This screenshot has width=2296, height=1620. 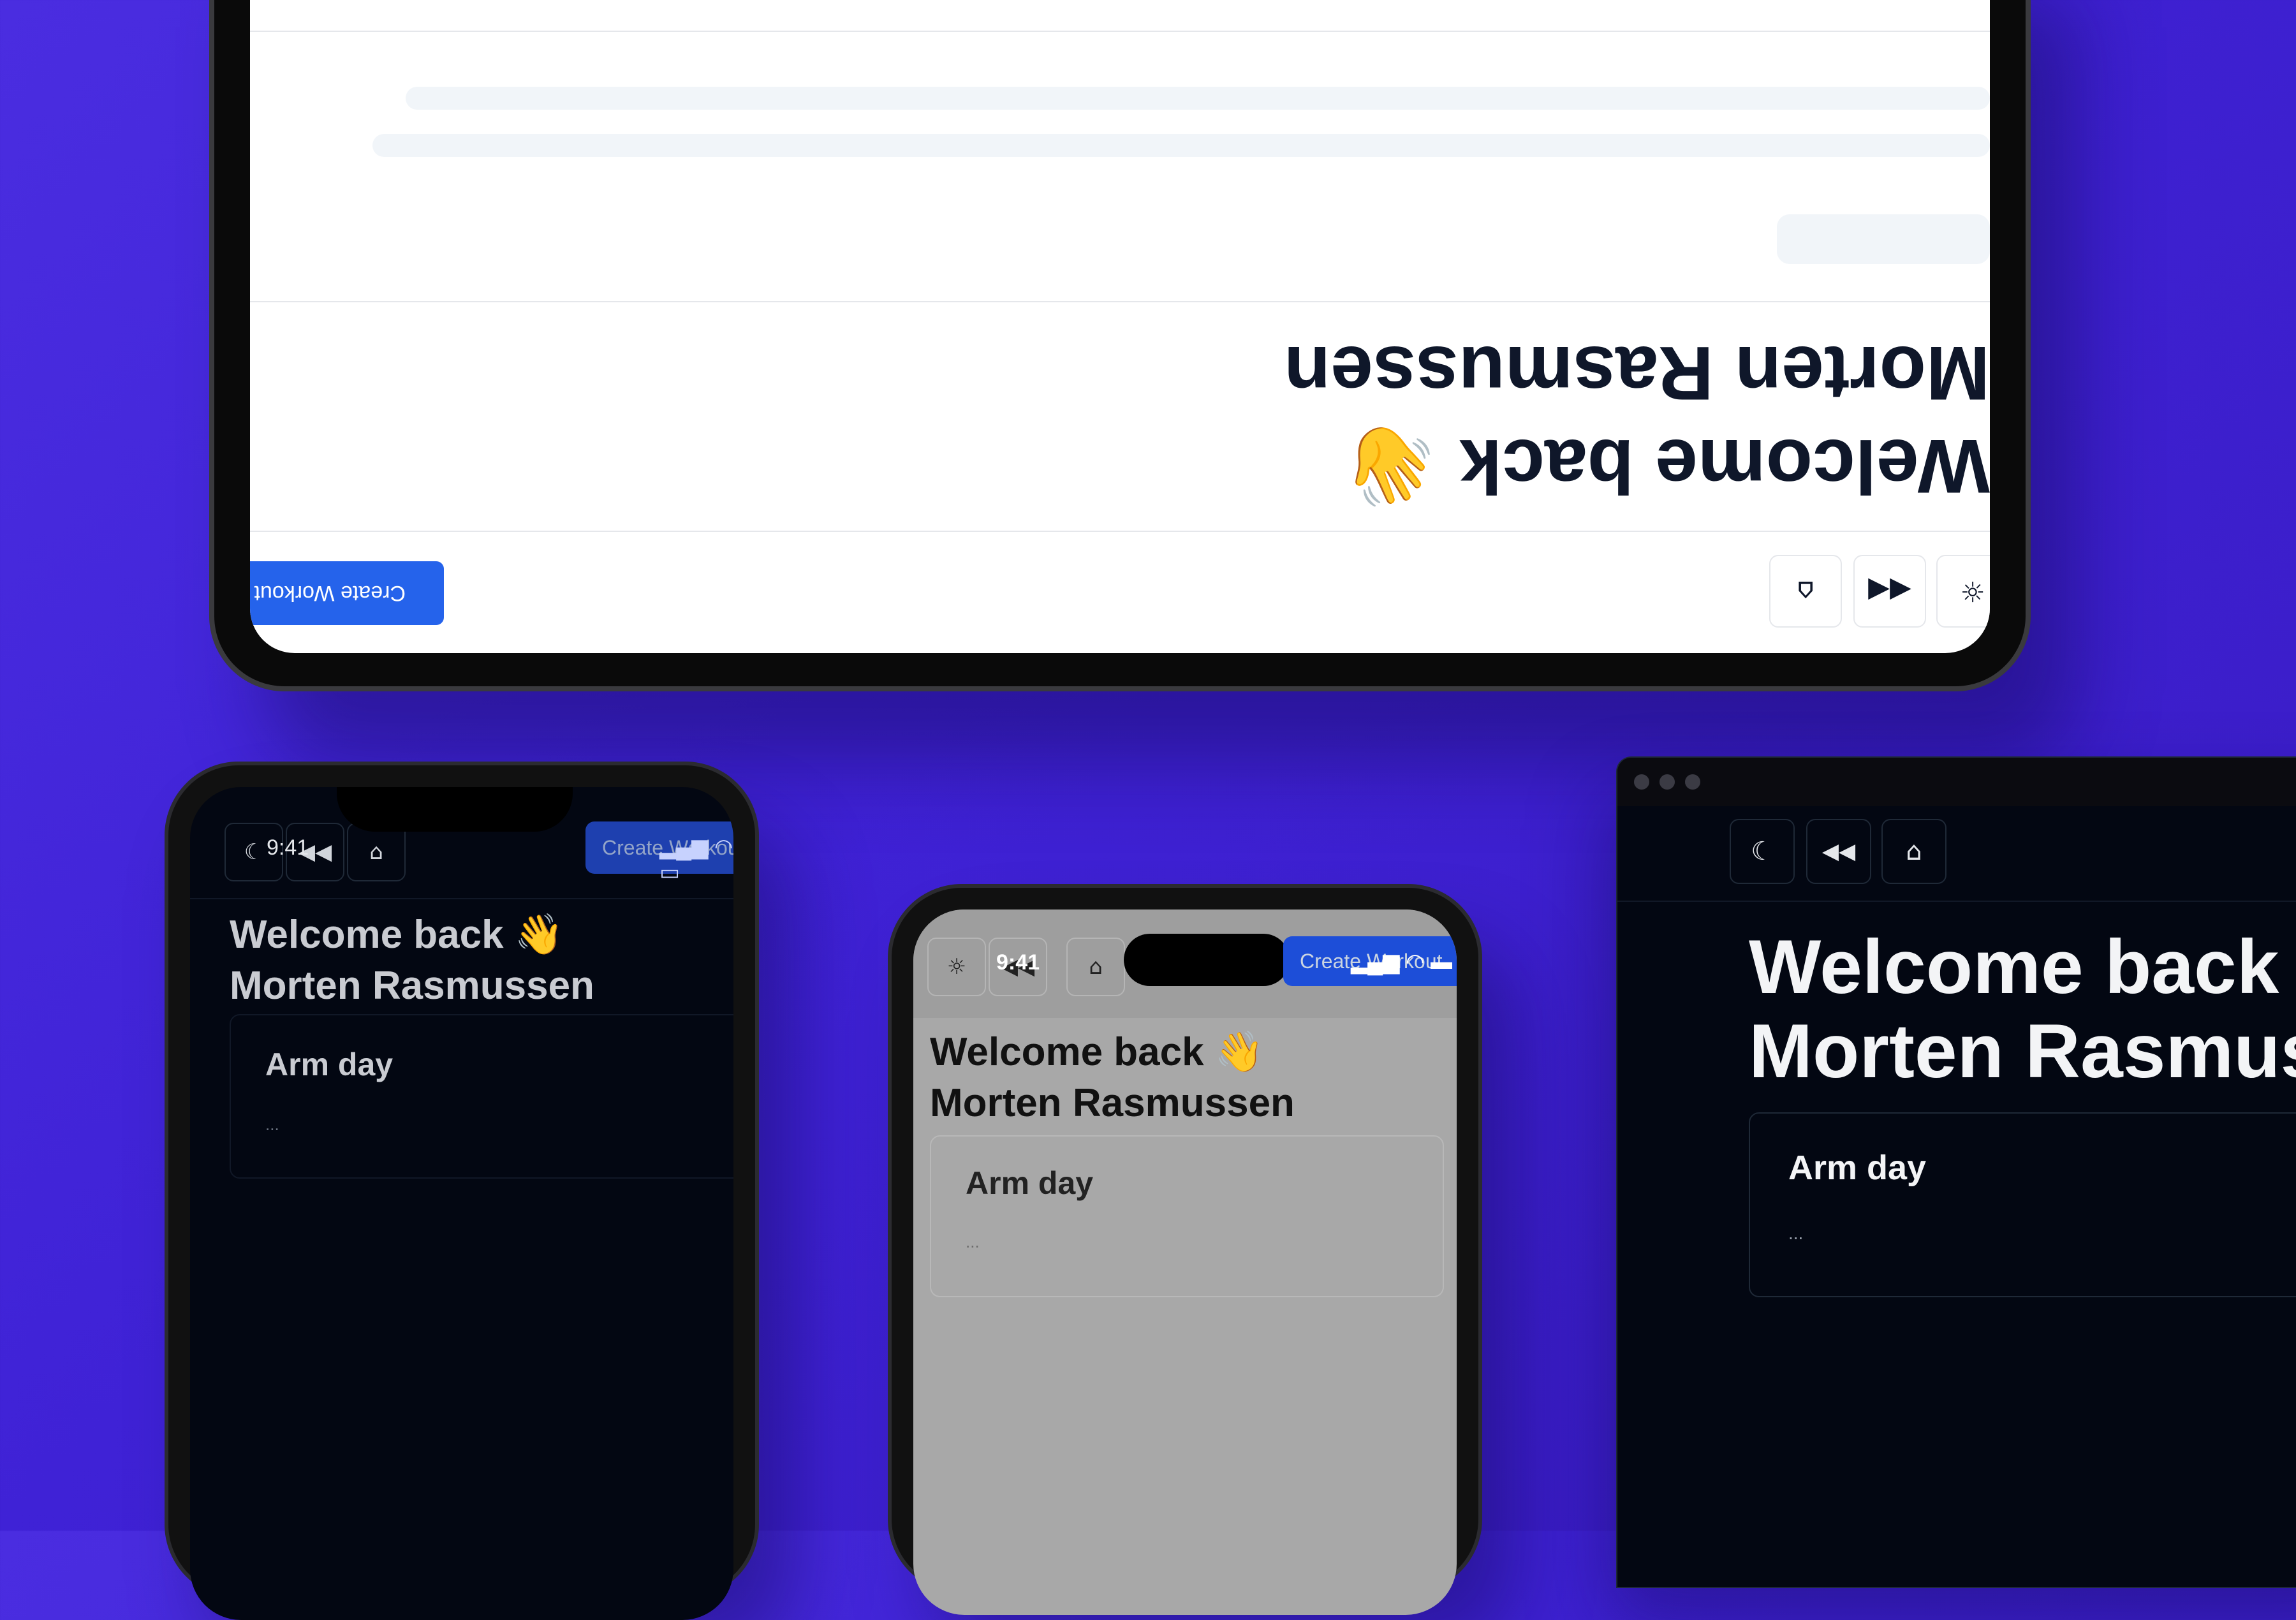 What do you see at coordinates (1120, 592) in the screenshot?
I see `app-header: ☼ ◀◀ ⌂ Create Workout` at bounding box center [1120, 592].